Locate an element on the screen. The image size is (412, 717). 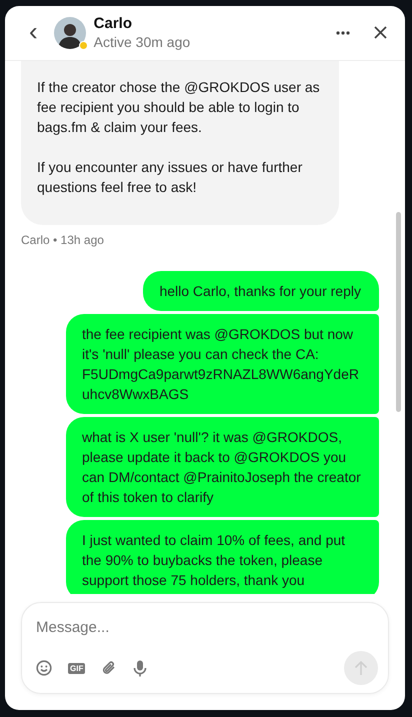
message-bubble: hello Carlo, thanks for your reply is located at coordinates (261, 291).